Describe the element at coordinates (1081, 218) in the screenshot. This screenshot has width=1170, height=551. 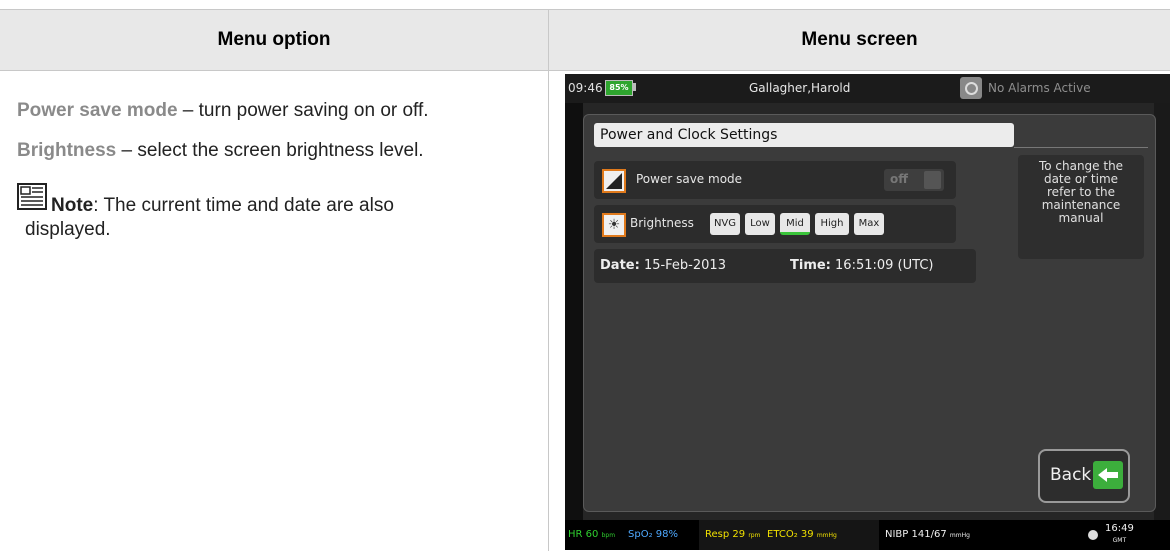
I see `help-line-5: manual` at that location.